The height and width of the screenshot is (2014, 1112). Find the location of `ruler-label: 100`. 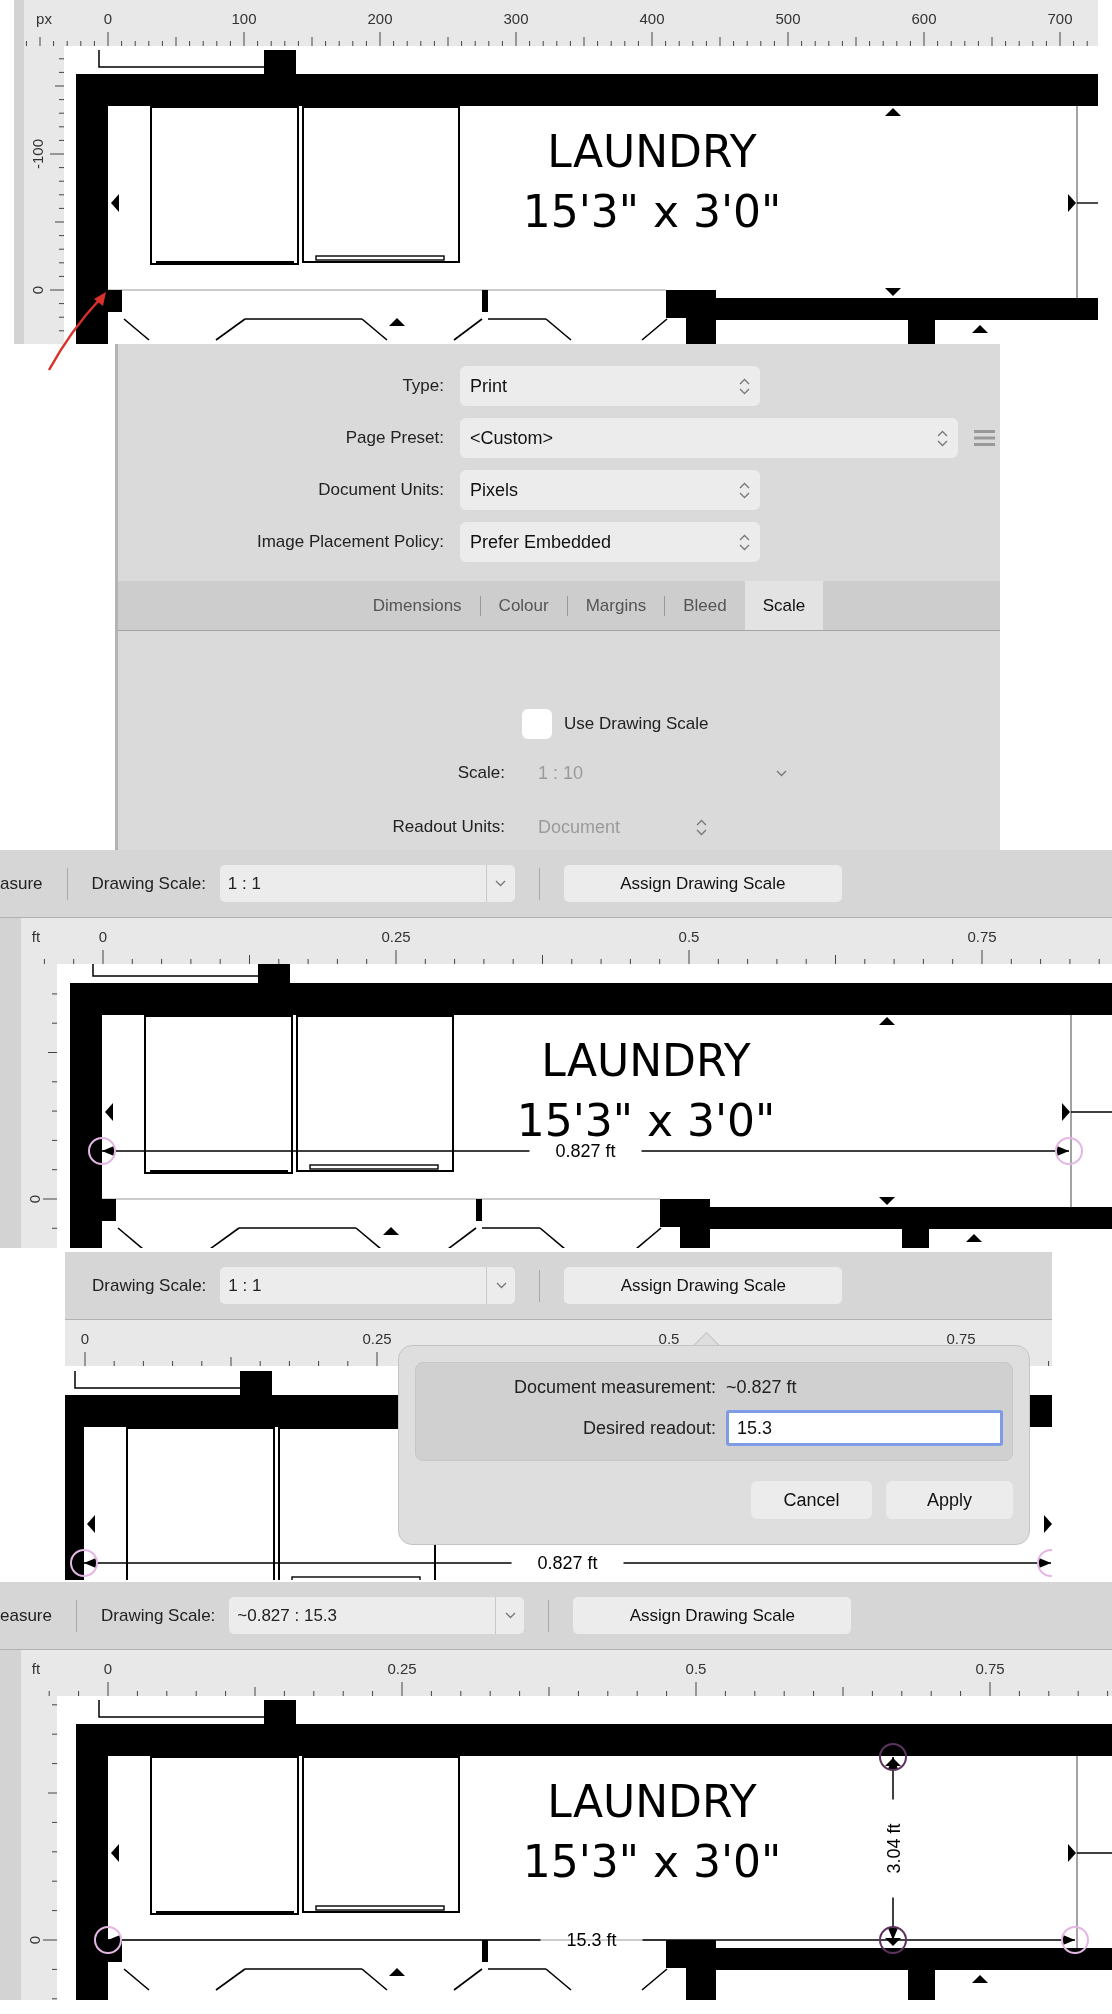

ruler-label: 100 is located at coordinates (244, 18).